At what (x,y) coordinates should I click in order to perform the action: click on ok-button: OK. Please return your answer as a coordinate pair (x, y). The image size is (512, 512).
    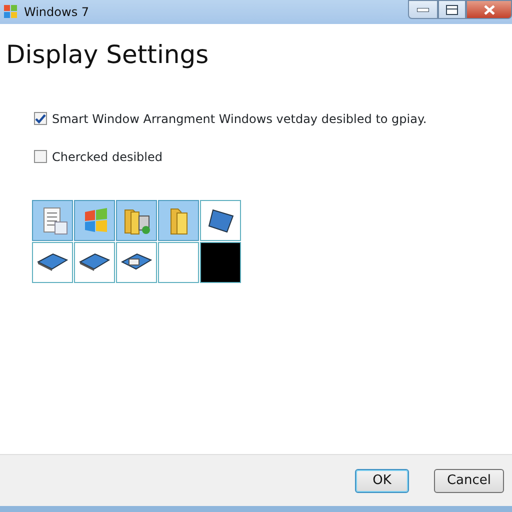
    Looking at the image, I should click on (382, 480).